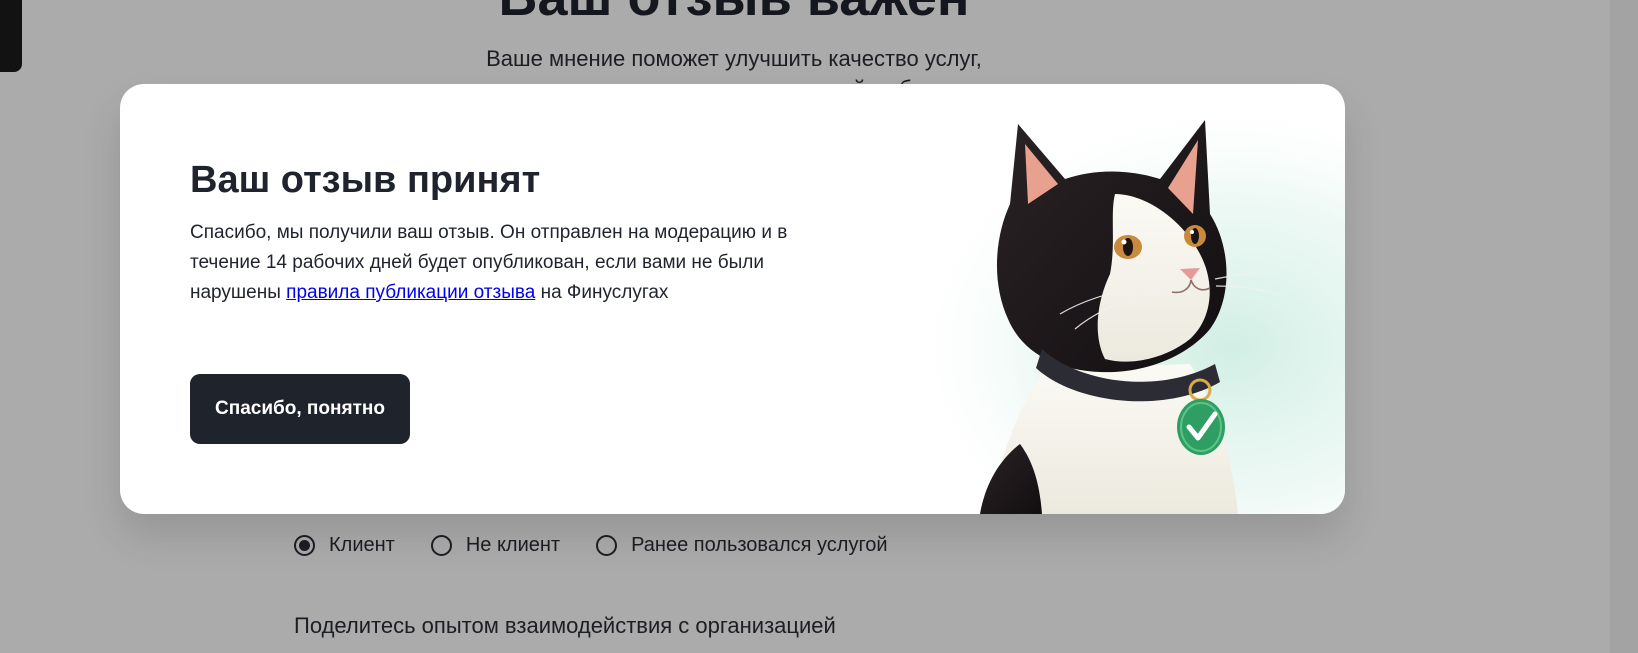 The image size is (1638, 653). Describe the element at coordinates (602, 292) in the screenshot. I see `modal-message-text: на Финуслугах` at that location.